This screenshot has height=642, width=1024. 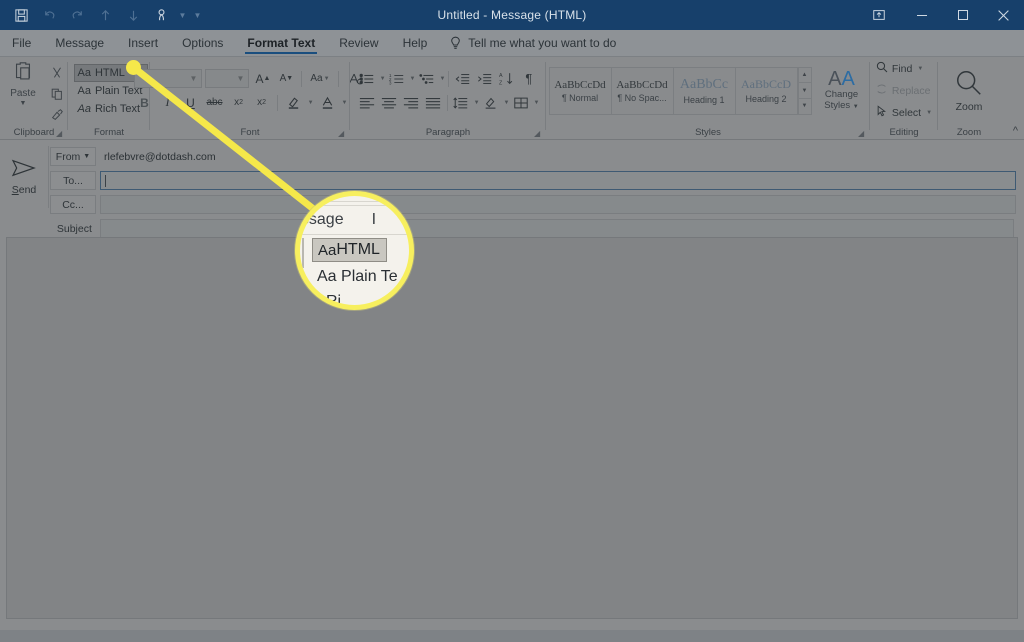 What do you see at coordinates (227, 78) in the screenshot?
I see `font-size-input: ▼` at bounding box center [227, 78].